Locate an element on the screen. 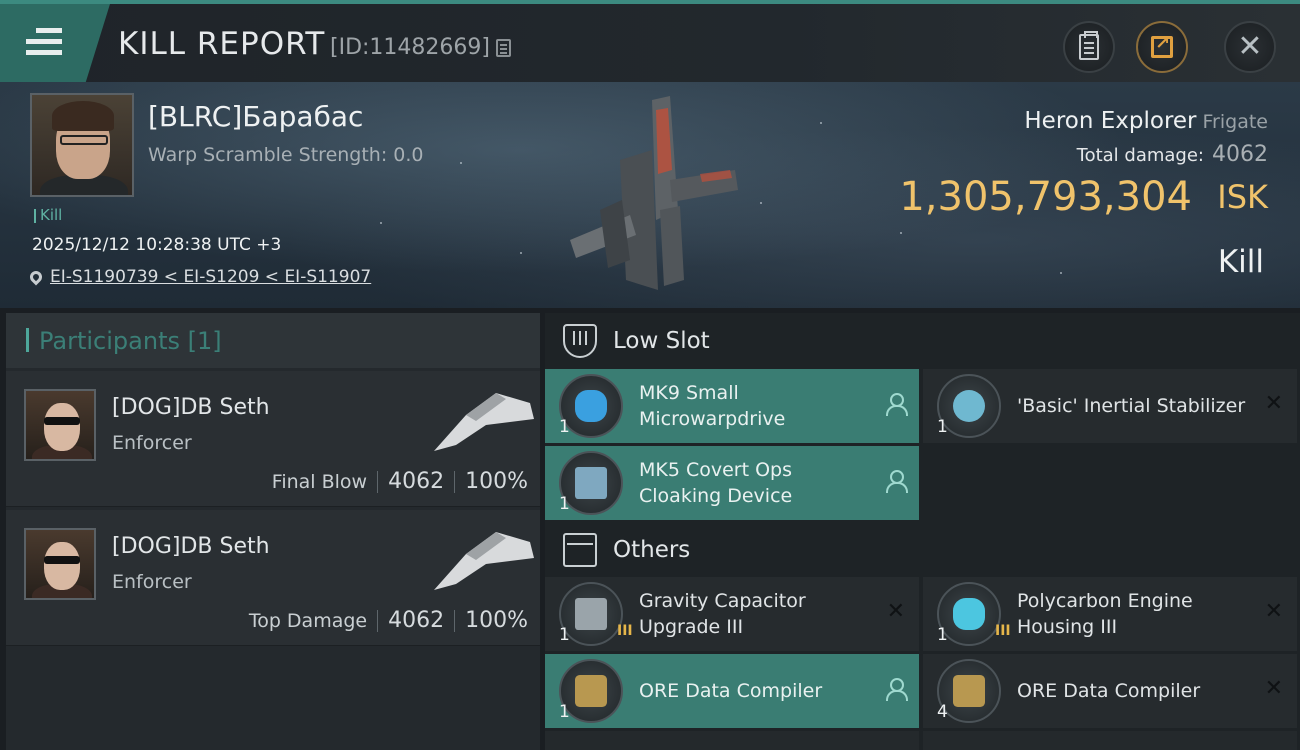 The width and height of the screenshot is (1300, 750). item-polycarbon-engine: 1 III Polycarbon Engine Housing III ✕ is located at coordinates (1110, 614).